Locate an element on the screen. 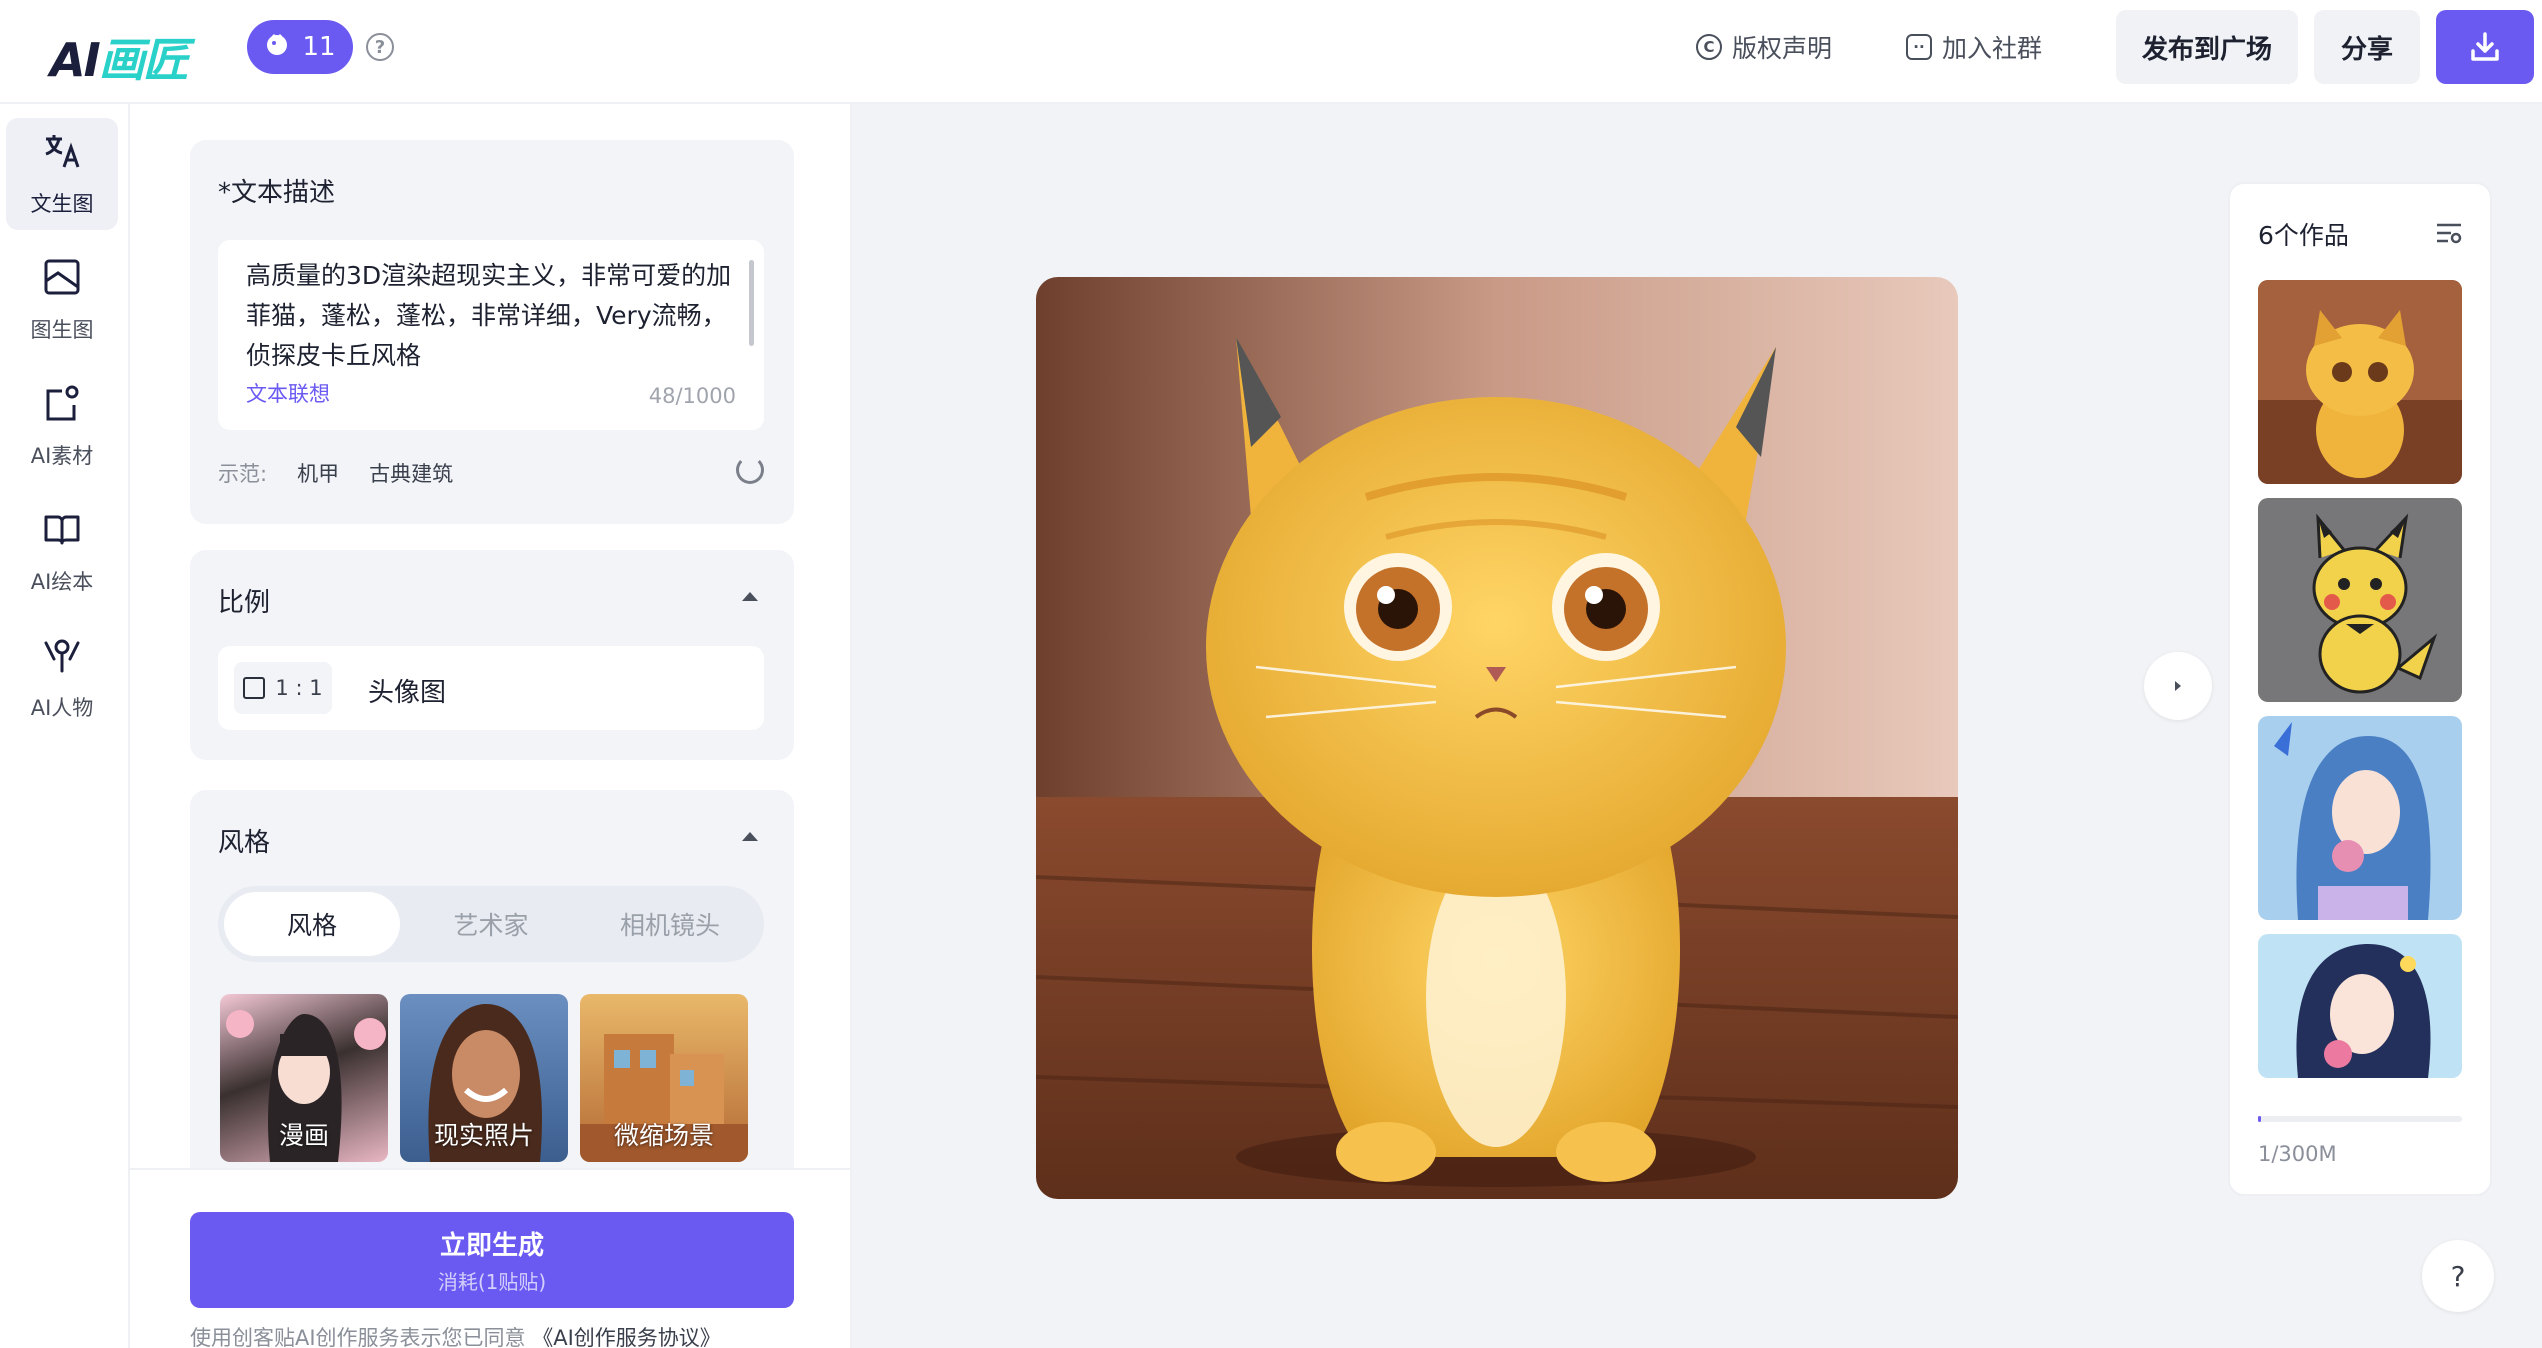  book-icon is located at coordinates (62, 533).